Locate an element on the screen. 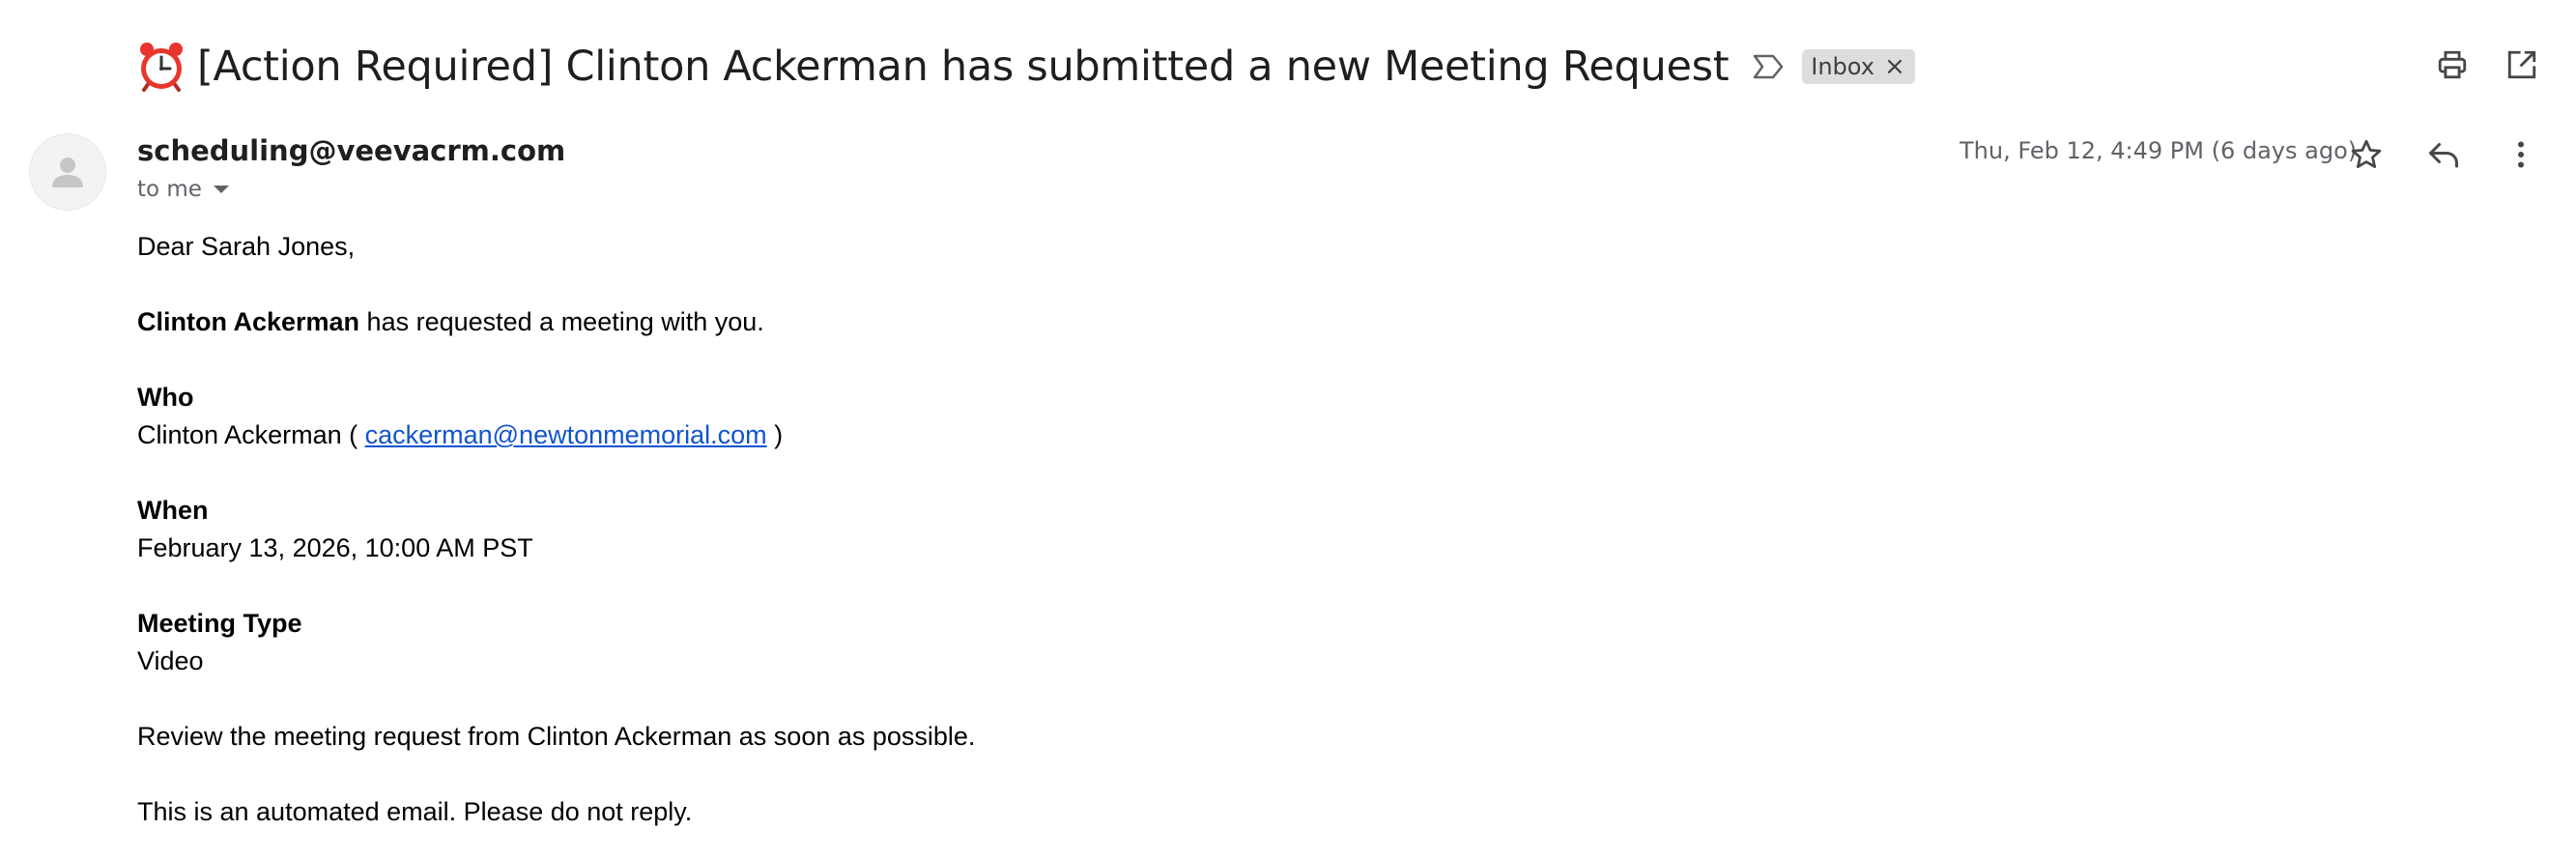 This screenshot has width=2576, height=859. open-in-new-window-icon is located at coordinates (2522, 64).